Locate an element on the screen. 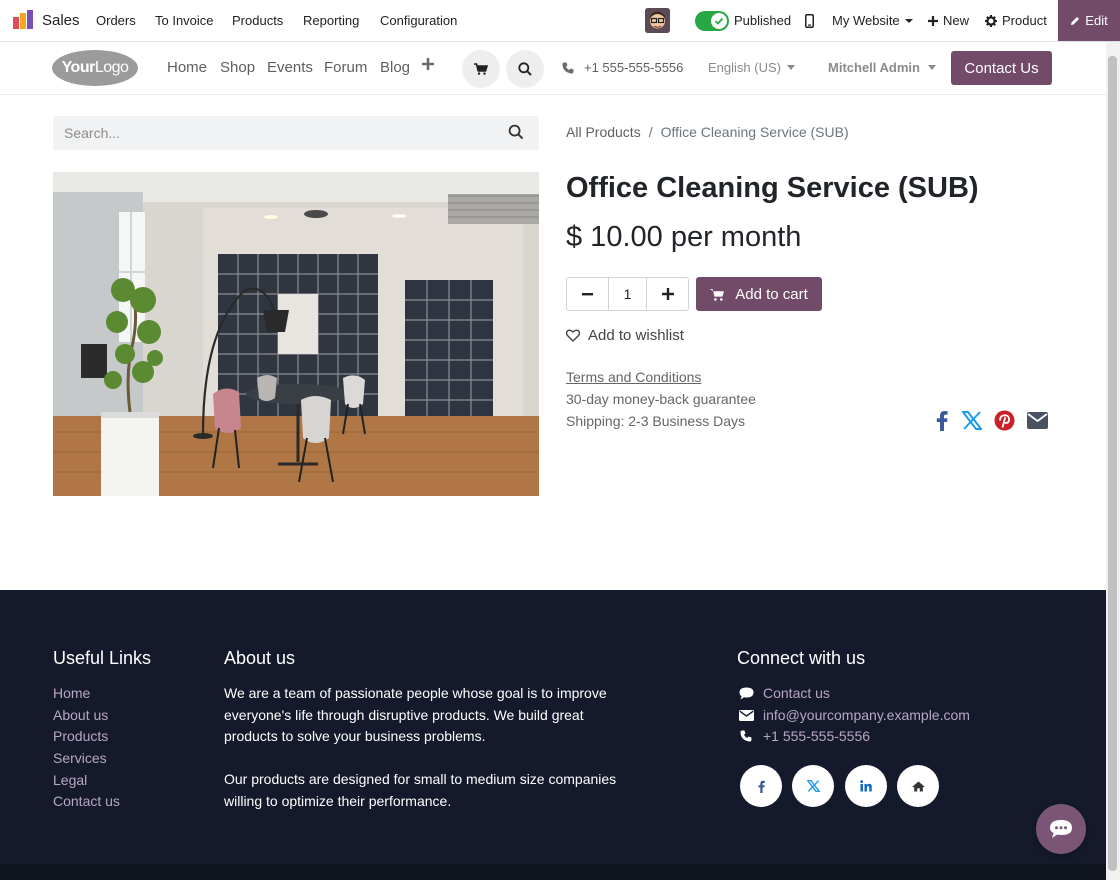 Image resolution: width=1120 pixels, height=880 pixels. website-label: My Website is located at coordinates (866, 20).